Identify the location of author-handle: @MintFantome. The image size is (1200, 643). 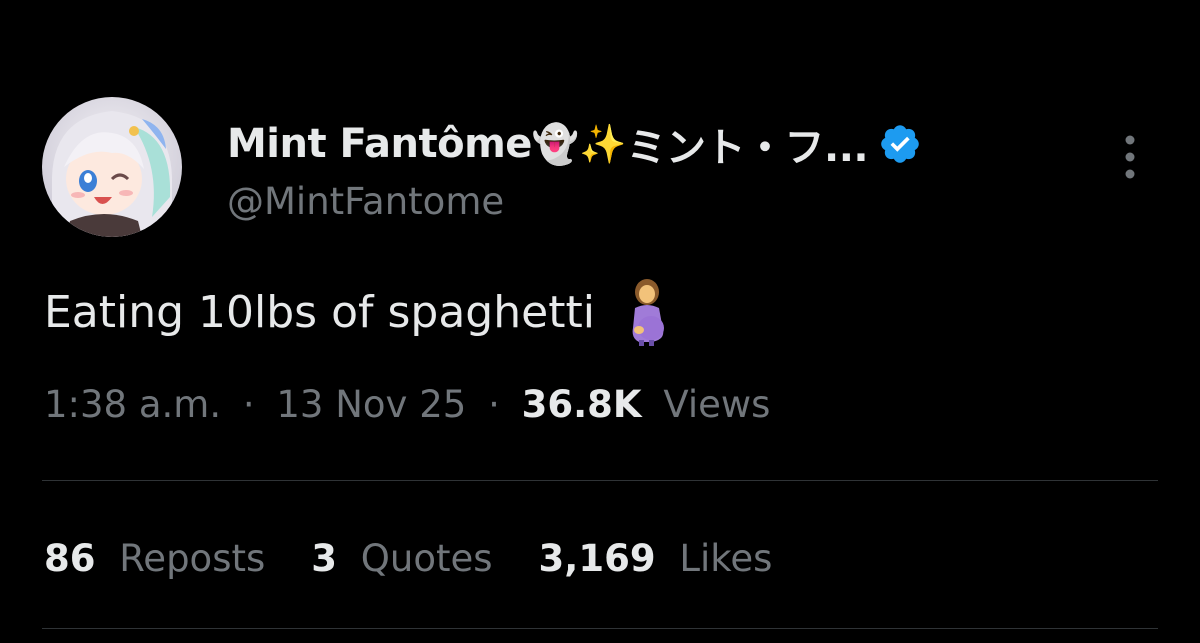
(365, 201).